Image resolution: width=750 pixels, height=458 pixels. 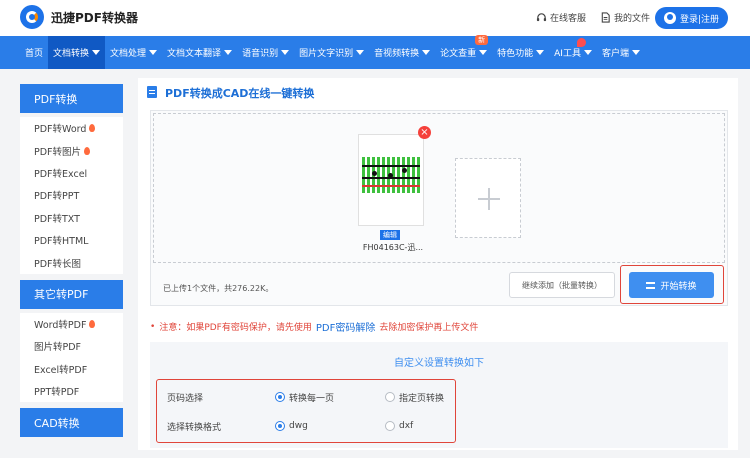 I want to click on settings-row: 选择转换格式 dwg dxf, so click(x=331, y=426).